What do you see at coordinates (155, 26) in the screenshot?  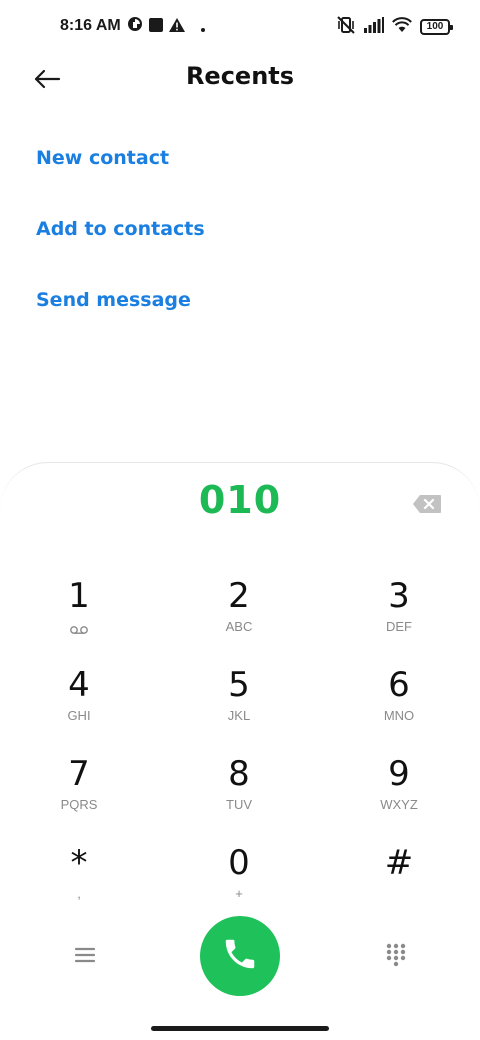 I see `square-notification-icon` at bounding box center [155, 26].